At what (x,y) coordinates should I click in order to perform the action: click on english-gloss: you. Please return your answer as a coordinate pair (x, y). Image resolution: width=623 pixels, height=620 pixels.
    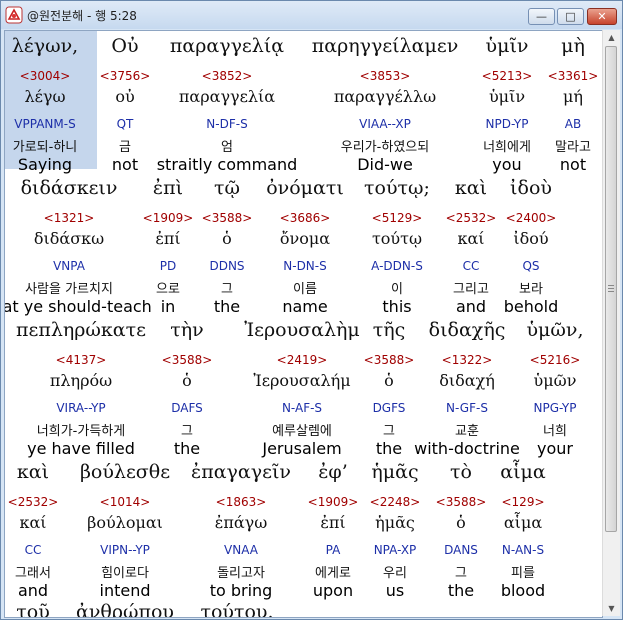
    Looking at the image, I should click on (507, 164).